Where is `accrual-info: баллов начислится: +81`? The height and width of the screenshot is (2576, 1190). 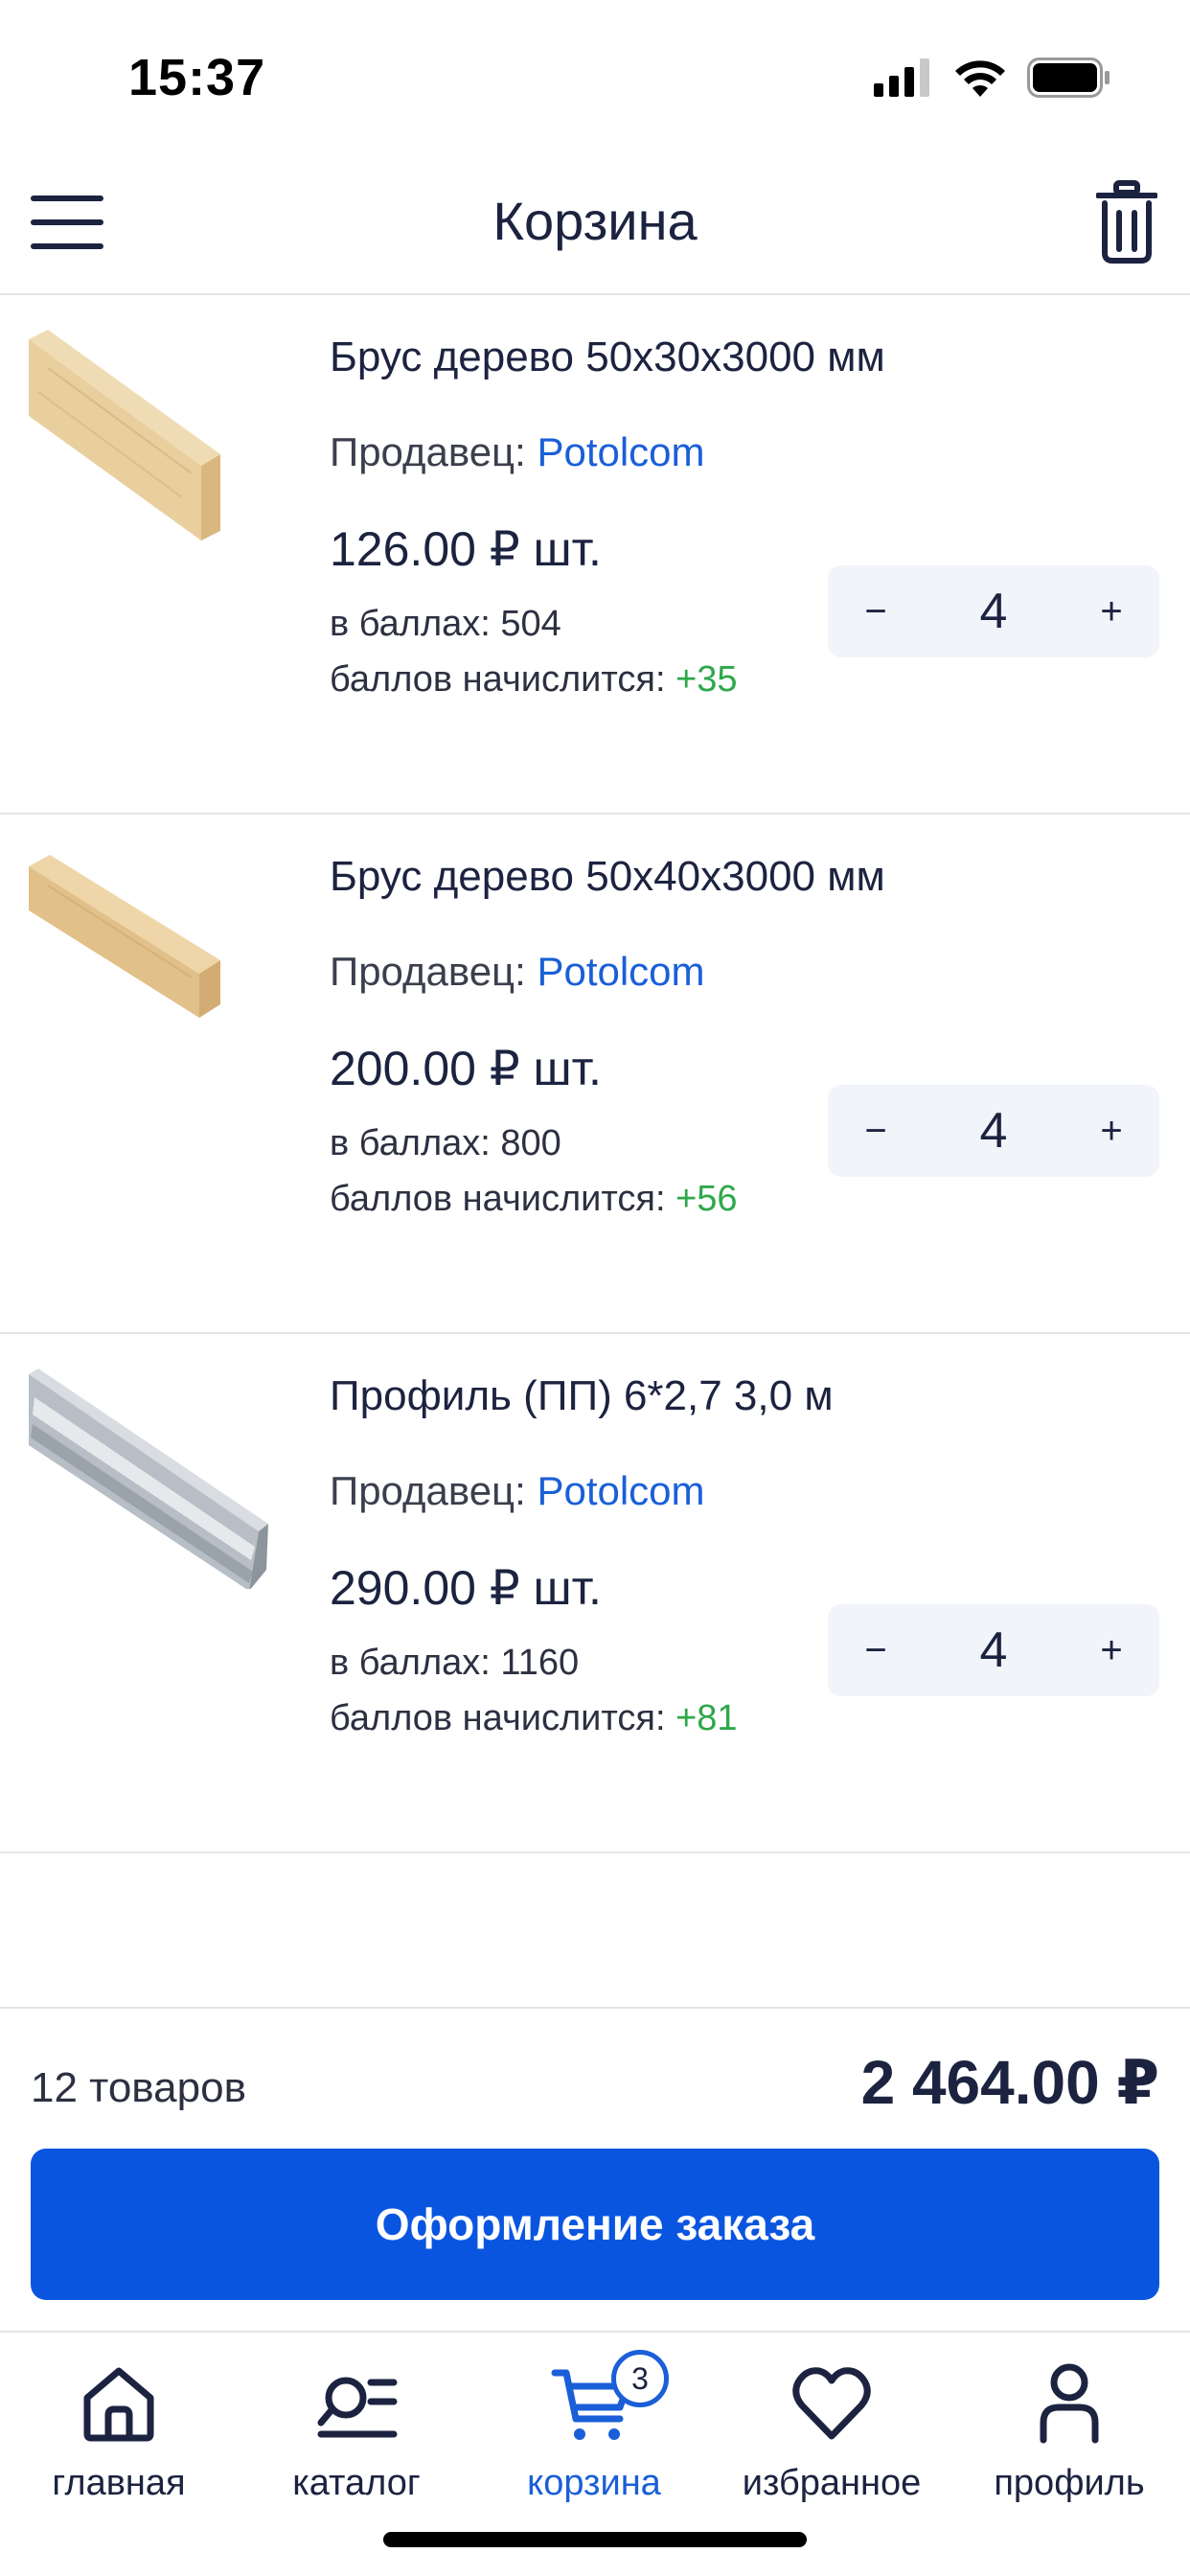 accrual-info: баллов начислится: +81 is located at coordinates (534, 1718).